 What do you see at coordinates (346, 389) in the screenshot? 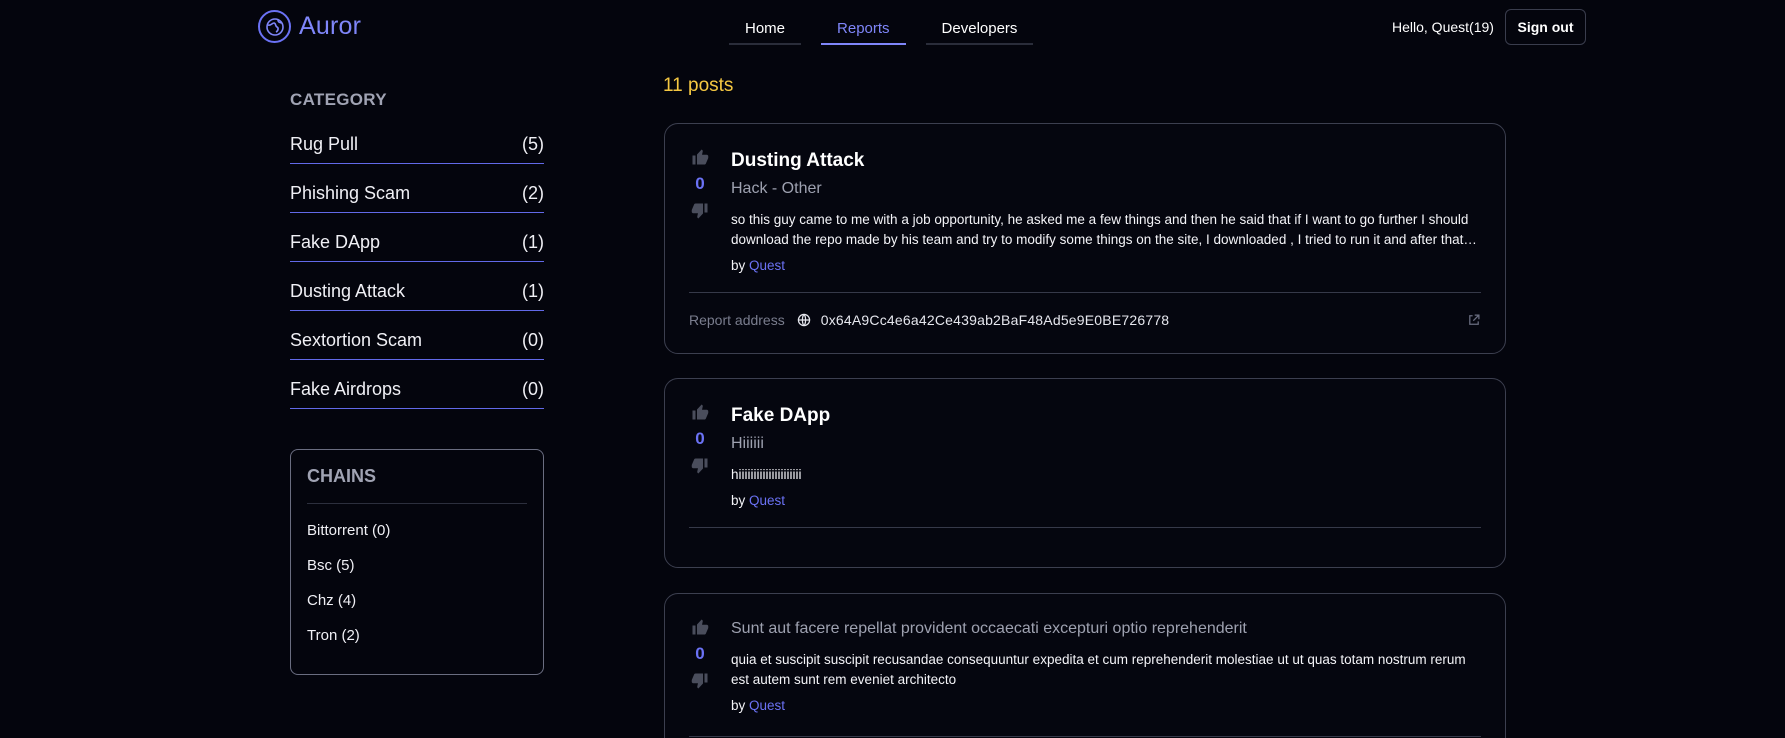
I see `category-label: Fake Airdrops` at bounding box center [346, 389].